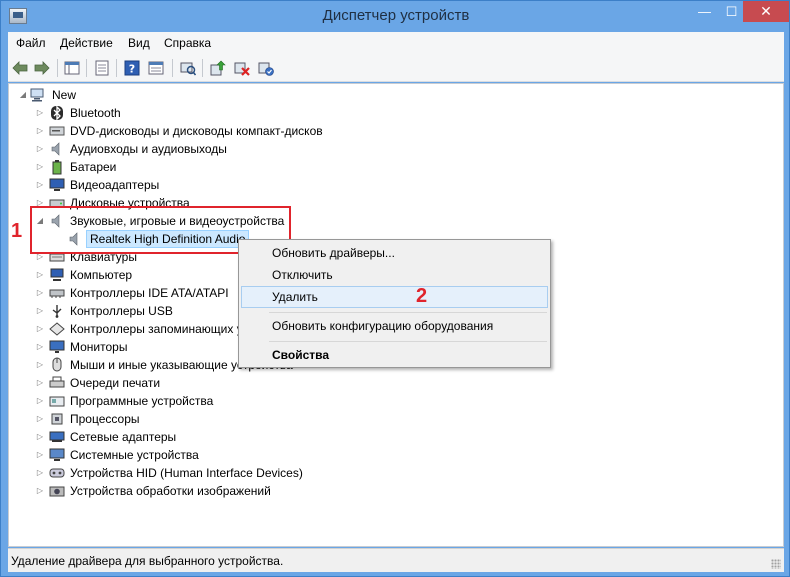 This screenshot has height=577, width=790. I want to click on update-driver-icon, so click(218, 68).